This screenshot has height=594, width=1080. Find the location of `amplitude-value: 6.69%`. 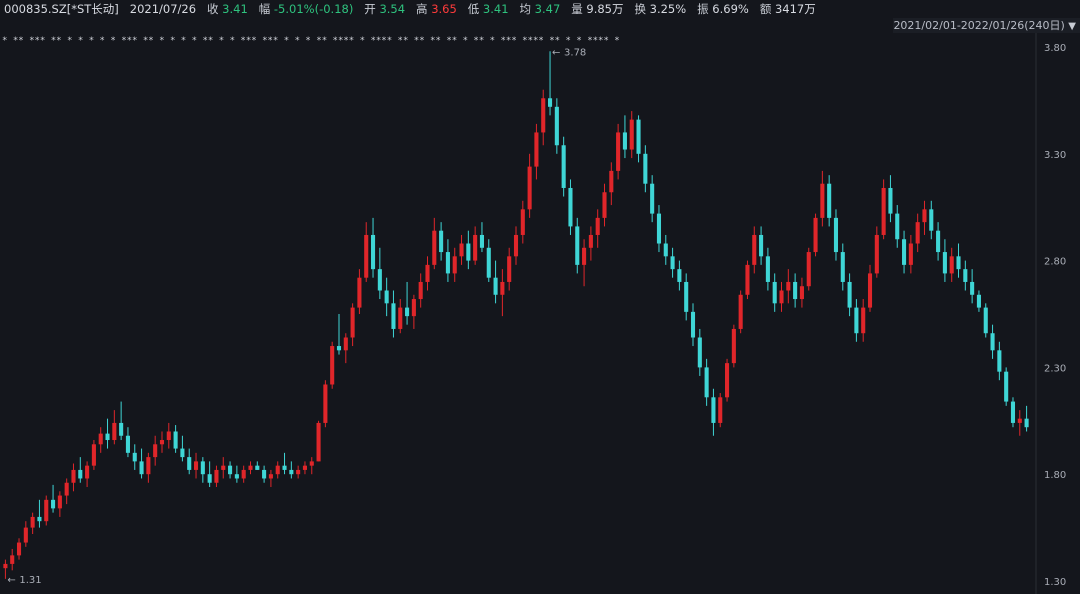

amplitude-value: 6.69% is located at coordinates (730, 9).